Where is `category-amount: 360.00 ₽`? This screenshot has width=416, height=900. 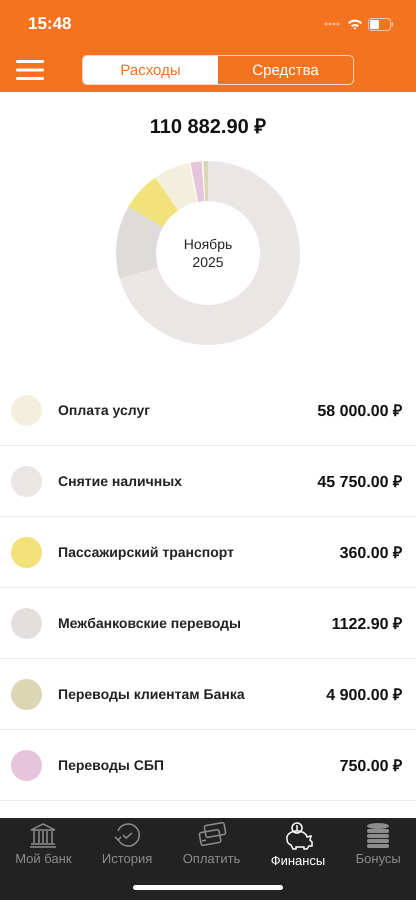 category-amount: 360.00 ₽ is located at coordinates (371, 553).